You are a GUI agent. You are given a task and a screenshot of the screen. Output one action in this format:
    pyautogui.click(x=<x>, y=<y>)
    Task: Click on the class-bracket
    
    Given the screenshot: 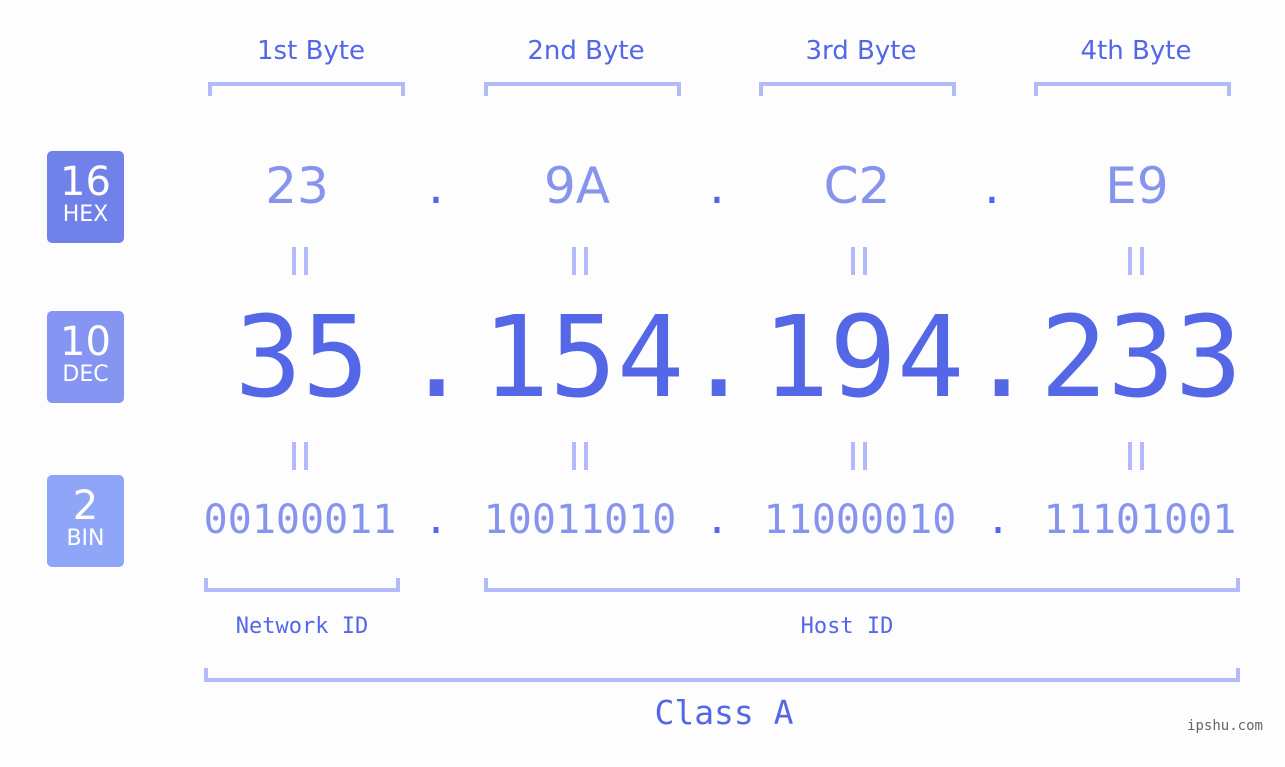 What is the action you would take?
    pyautogui.click(x=722, y=675)
    